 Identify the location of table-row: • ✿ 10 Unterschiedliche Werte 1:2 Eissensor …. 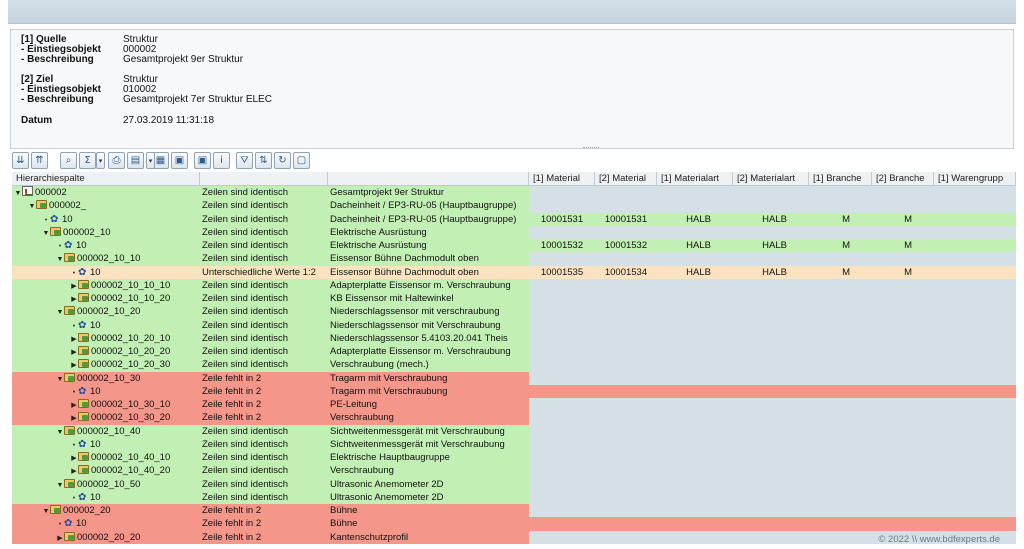
(514, 272).